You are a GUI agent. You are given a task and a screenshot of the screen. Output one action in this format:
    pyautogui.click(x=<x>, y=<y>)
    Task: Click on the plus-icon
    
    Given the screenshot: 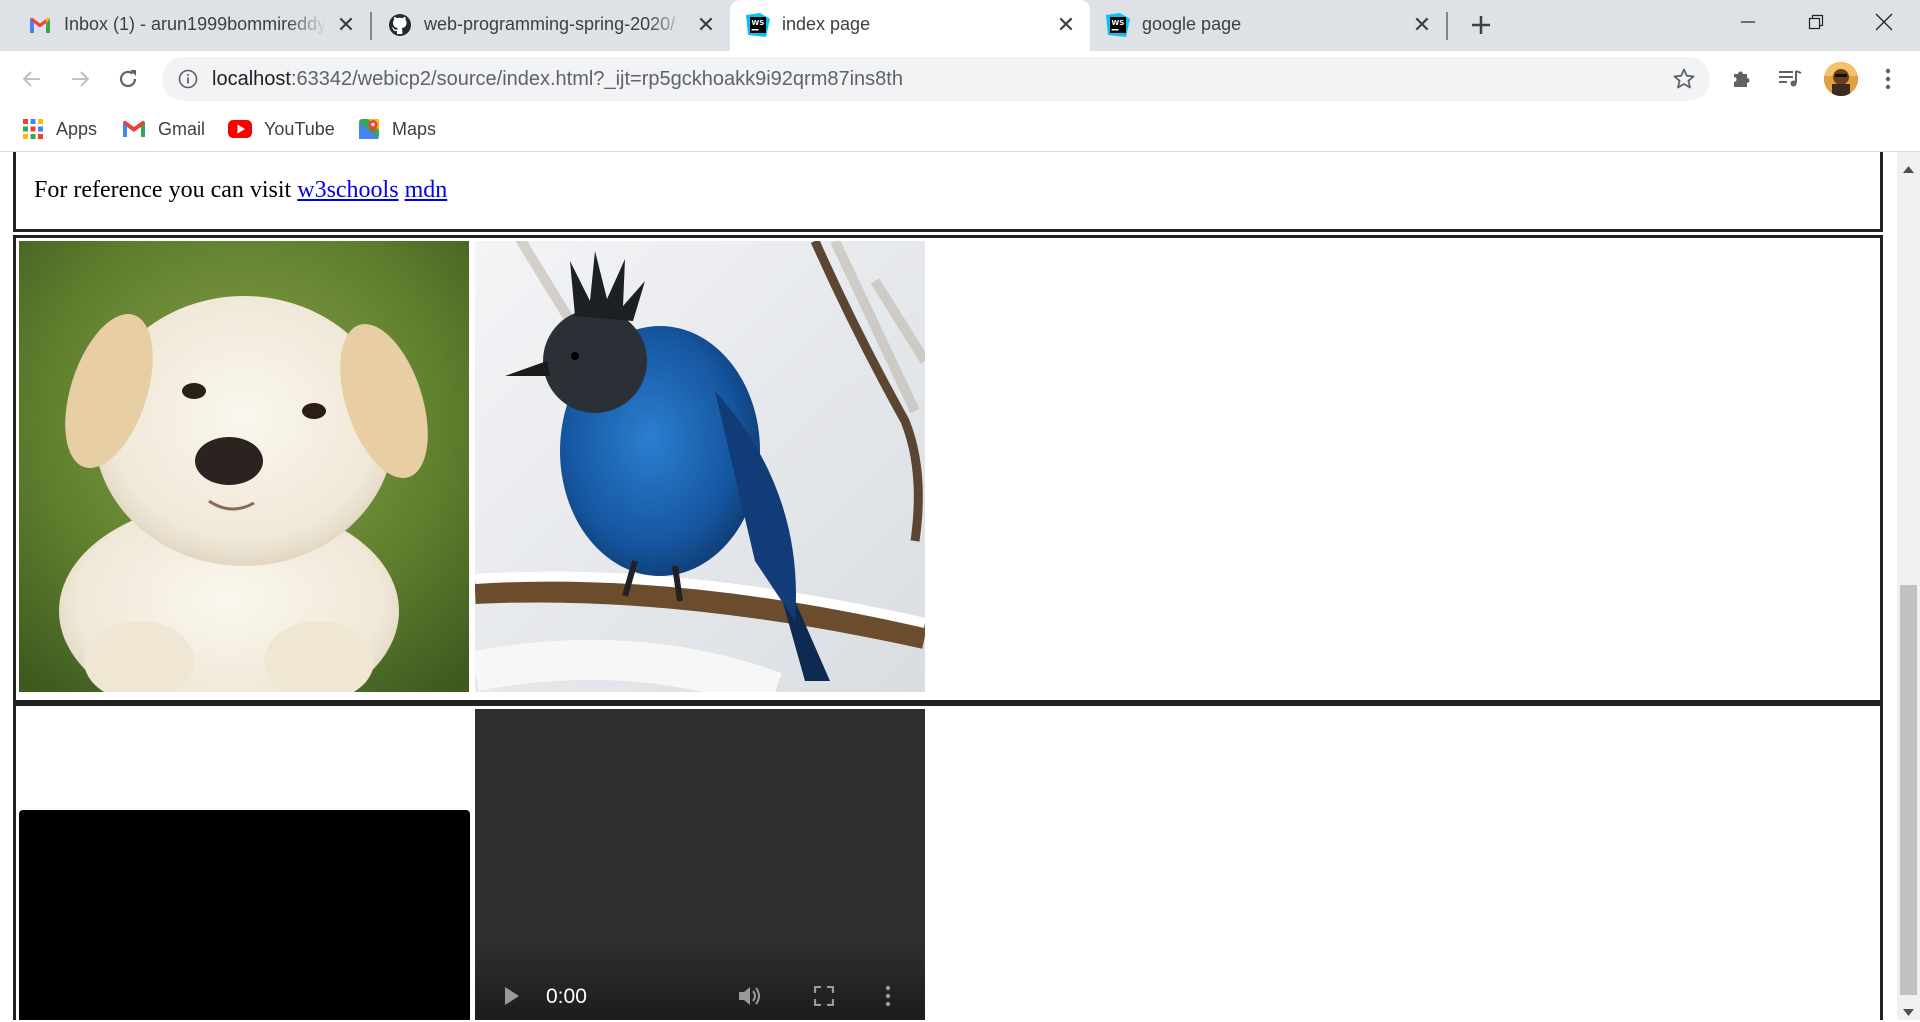 What is the action you would take?
    pyautogui.click(x=1481, y=25)
    